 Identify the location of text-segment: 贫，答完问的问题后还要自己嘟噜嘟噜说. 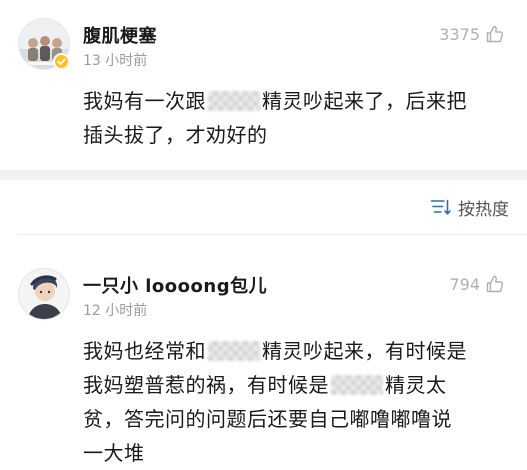
(267, 419).